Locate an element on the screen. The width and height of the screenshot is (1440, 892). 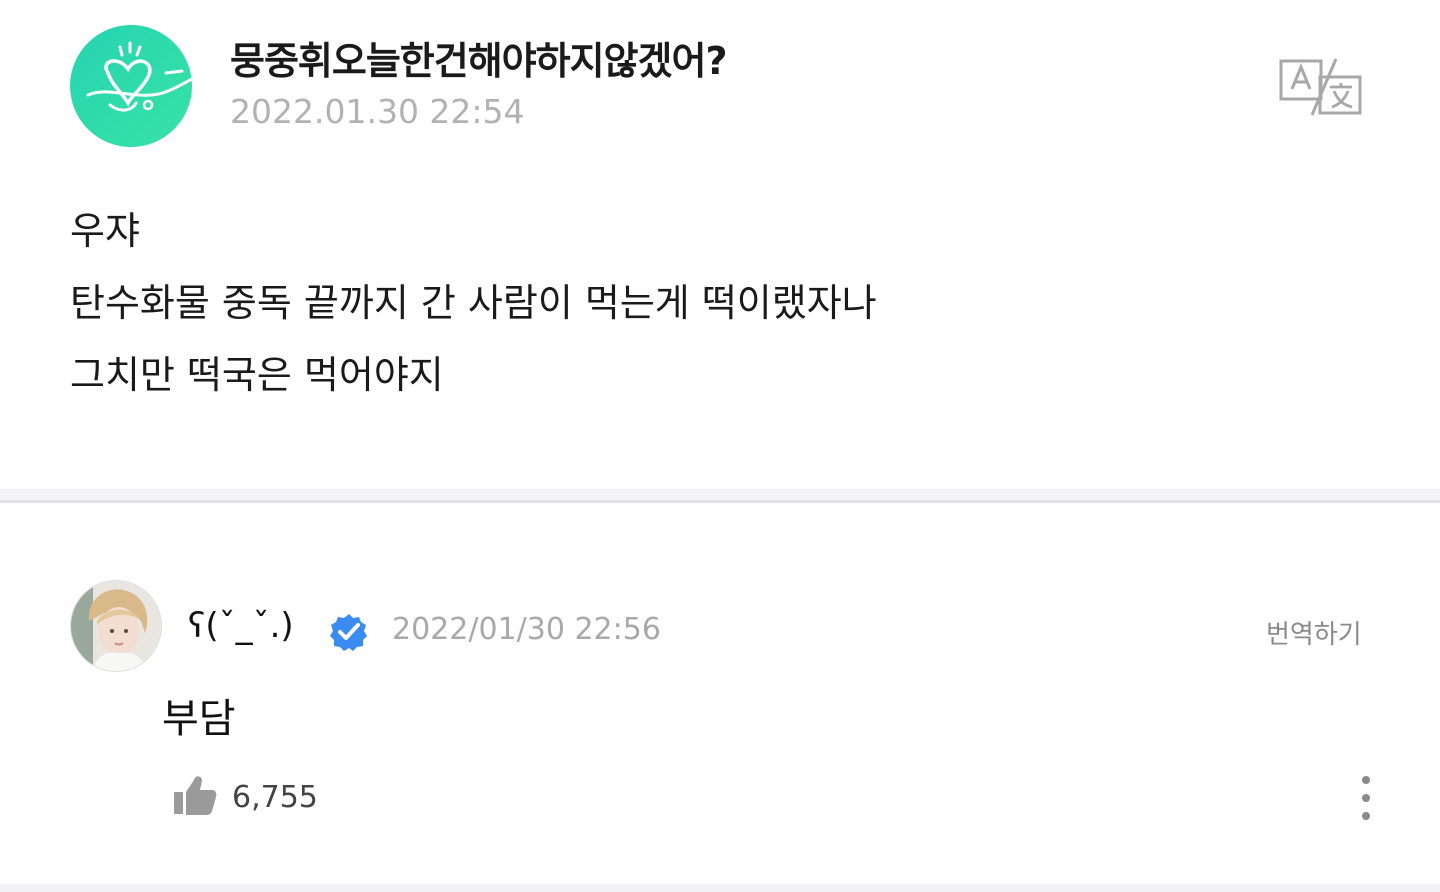
bottom-divider is located at coordinates (720, 888).